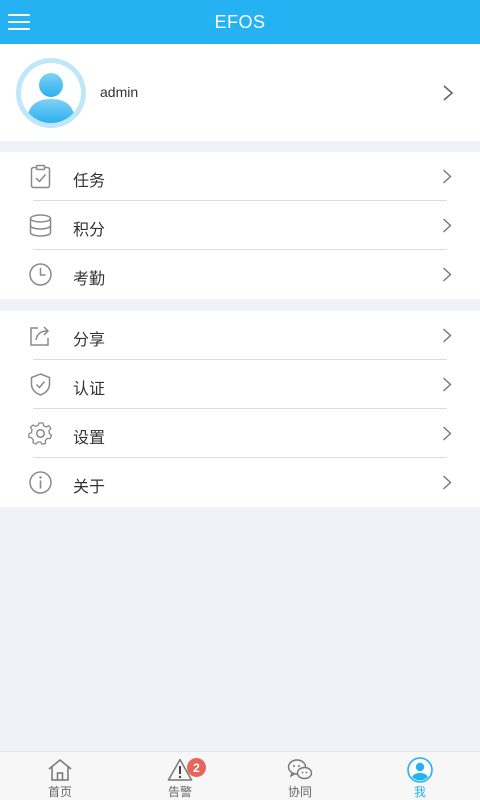 The image size is (480, 800). I want to click on menu-item-tasks: 任务, so click(240, 176).